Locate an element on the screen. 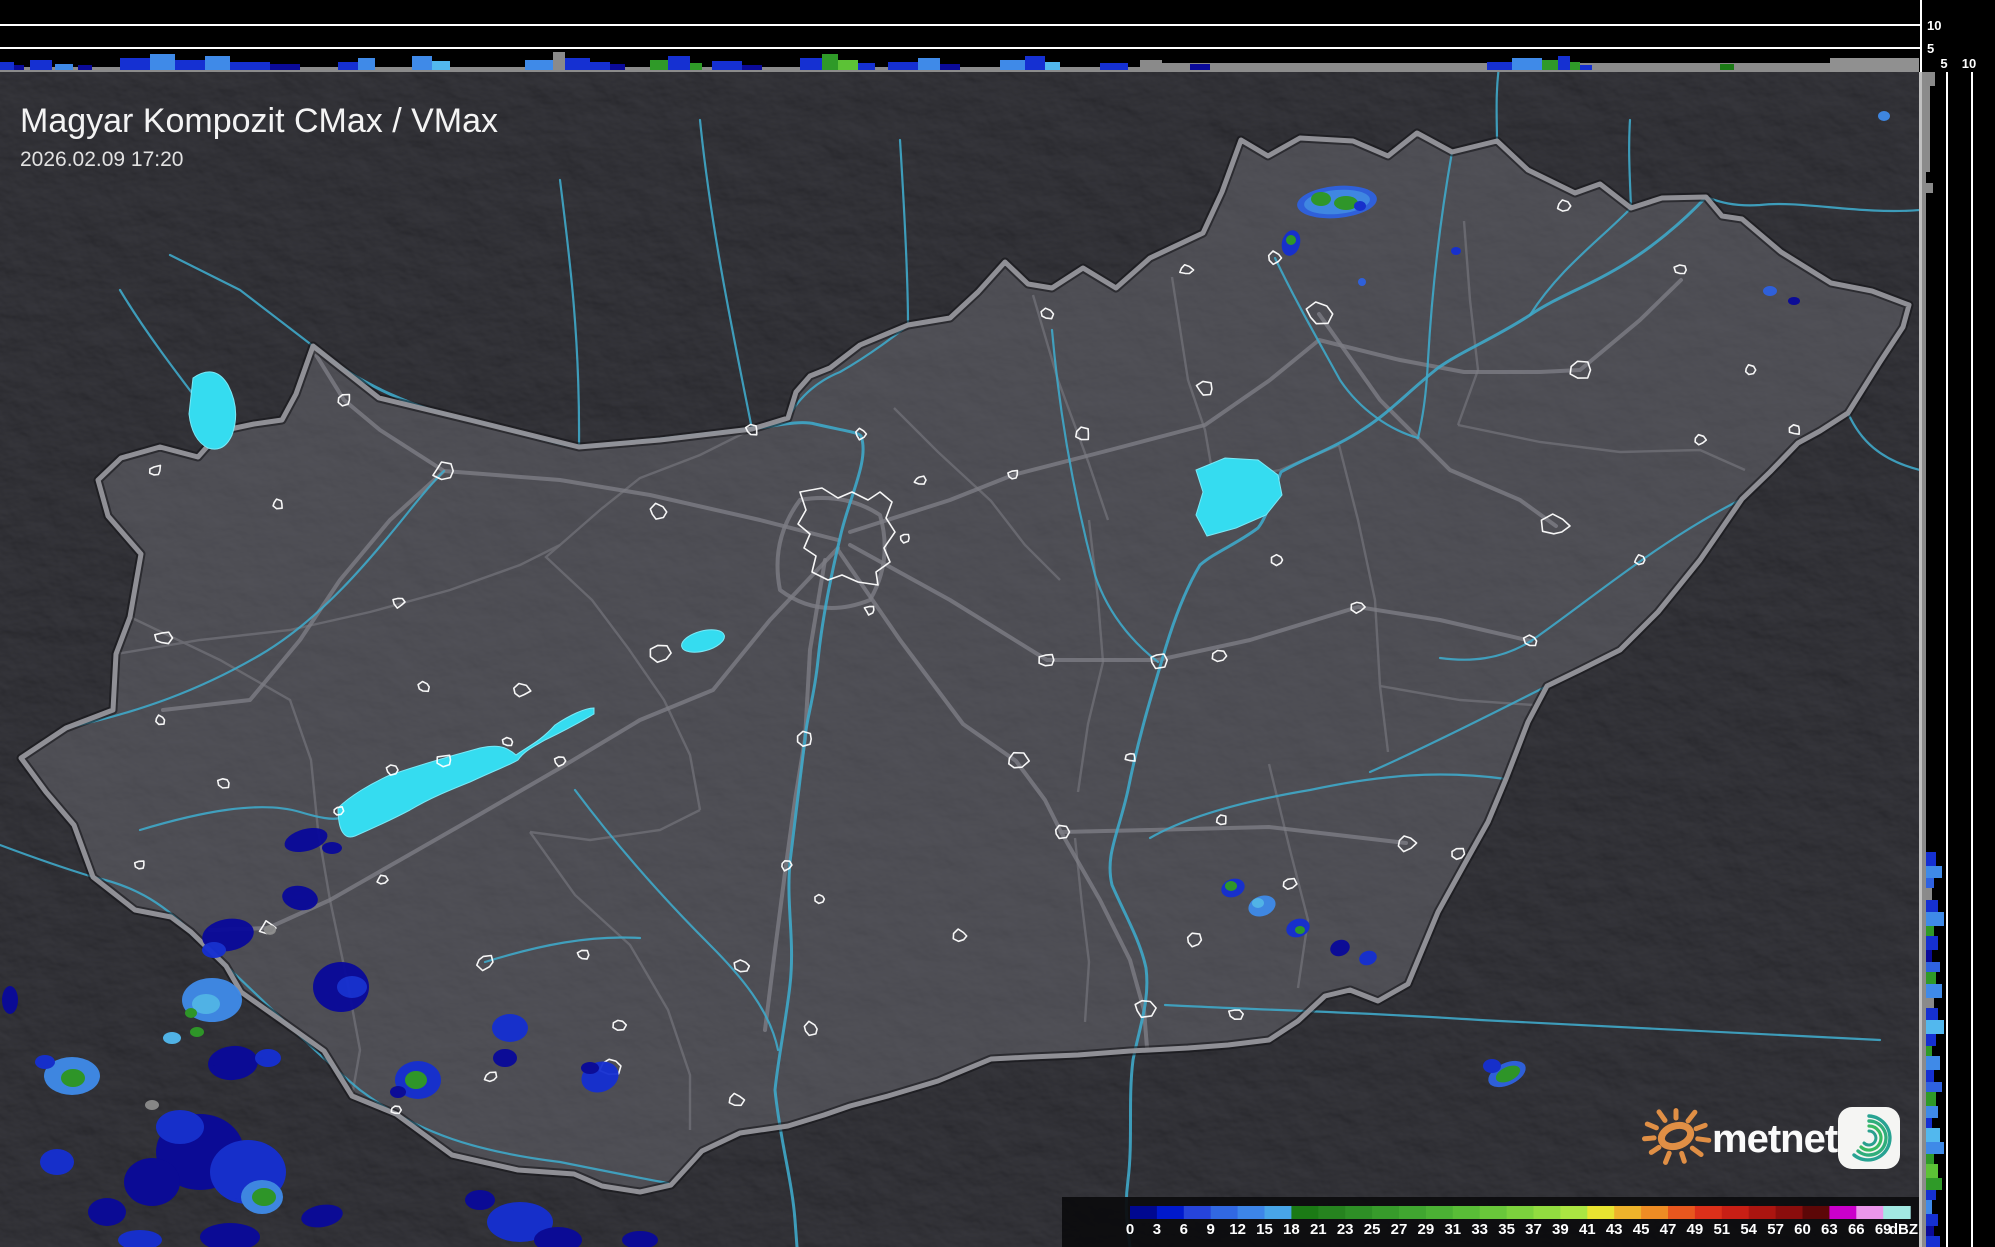 Image resolution: width=1995 pixels, height=1247 pixels. legend-tick-label: 37 is located at coordinates (1533, 1229).